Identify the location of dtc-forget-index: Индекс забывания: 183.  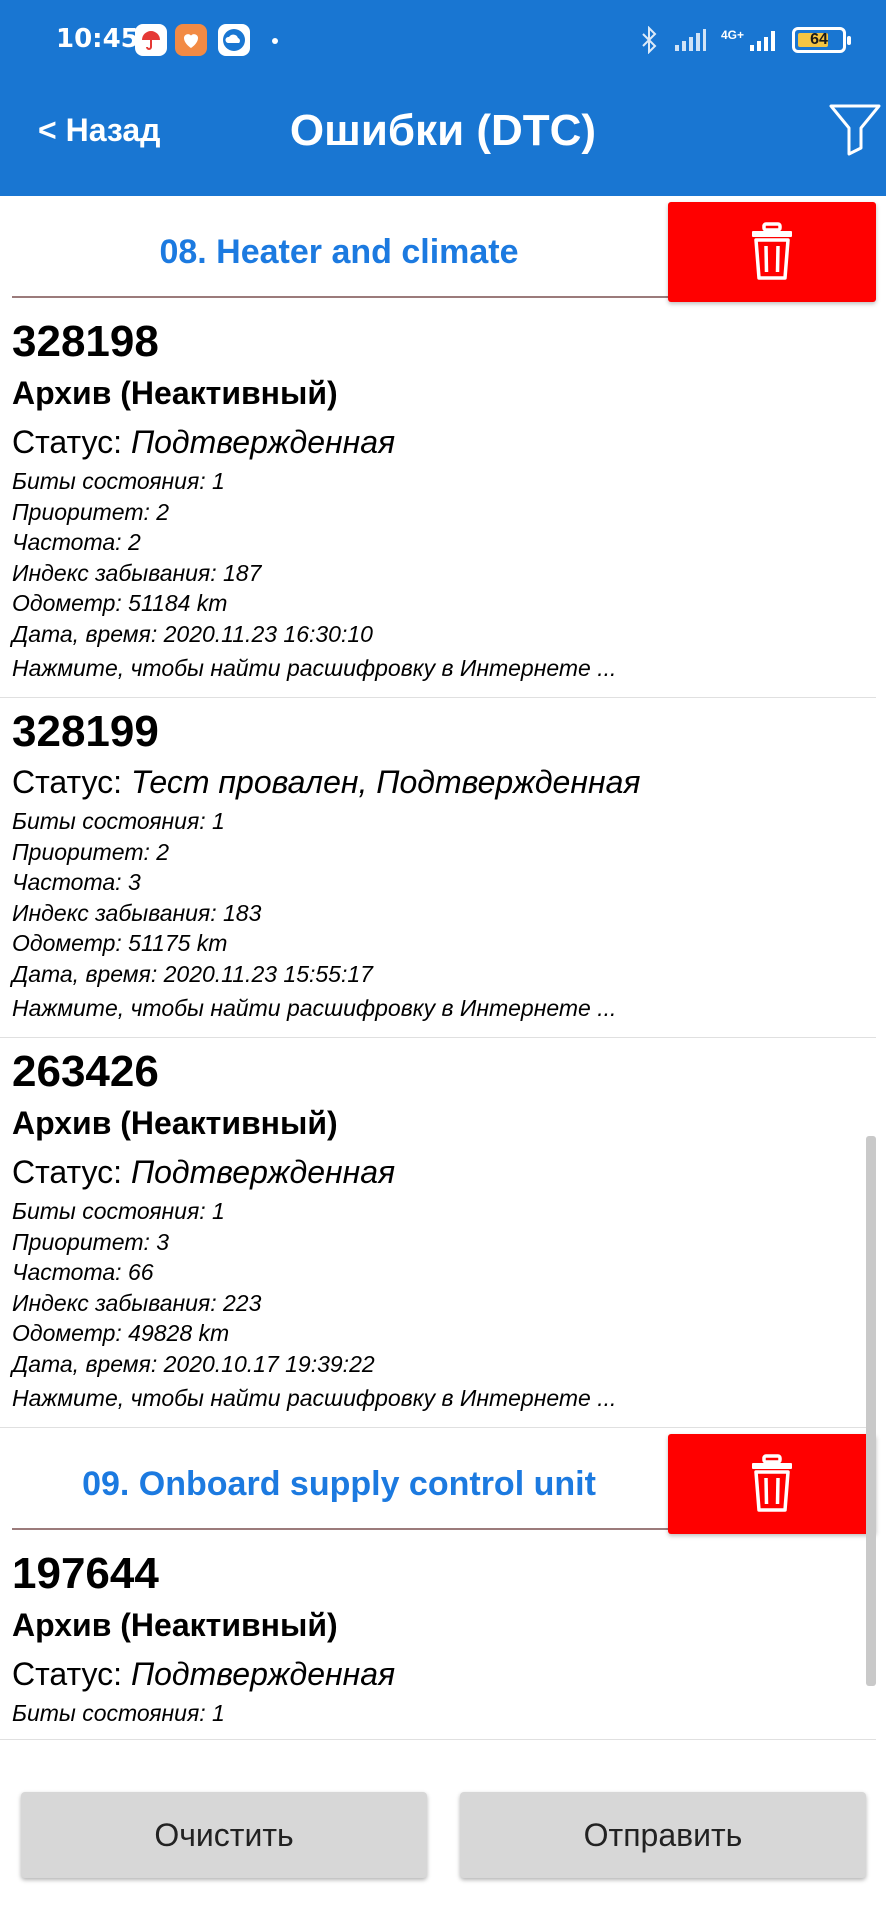
(137, 912).